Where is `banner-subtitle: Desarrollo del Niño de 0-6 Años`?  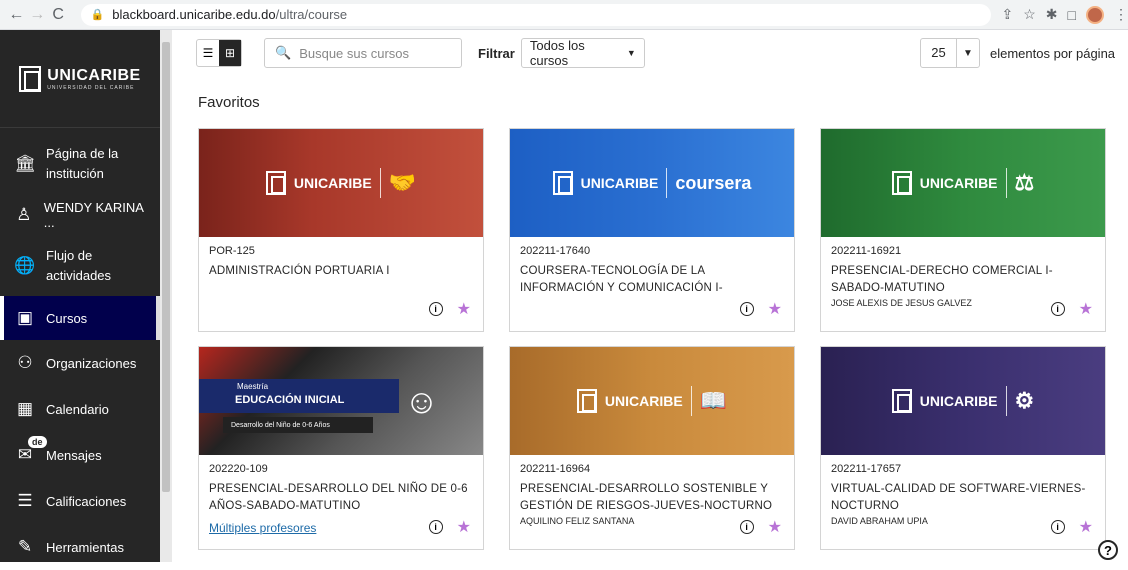 banner-subtitle: Desarrollo del Niño de 0-6 Años is located at coordinates (298, 425).